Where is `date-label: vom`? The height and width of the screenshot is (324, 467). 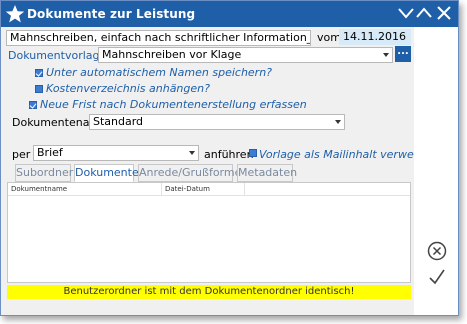
date-label: vom is located at coordinates (329, 37).